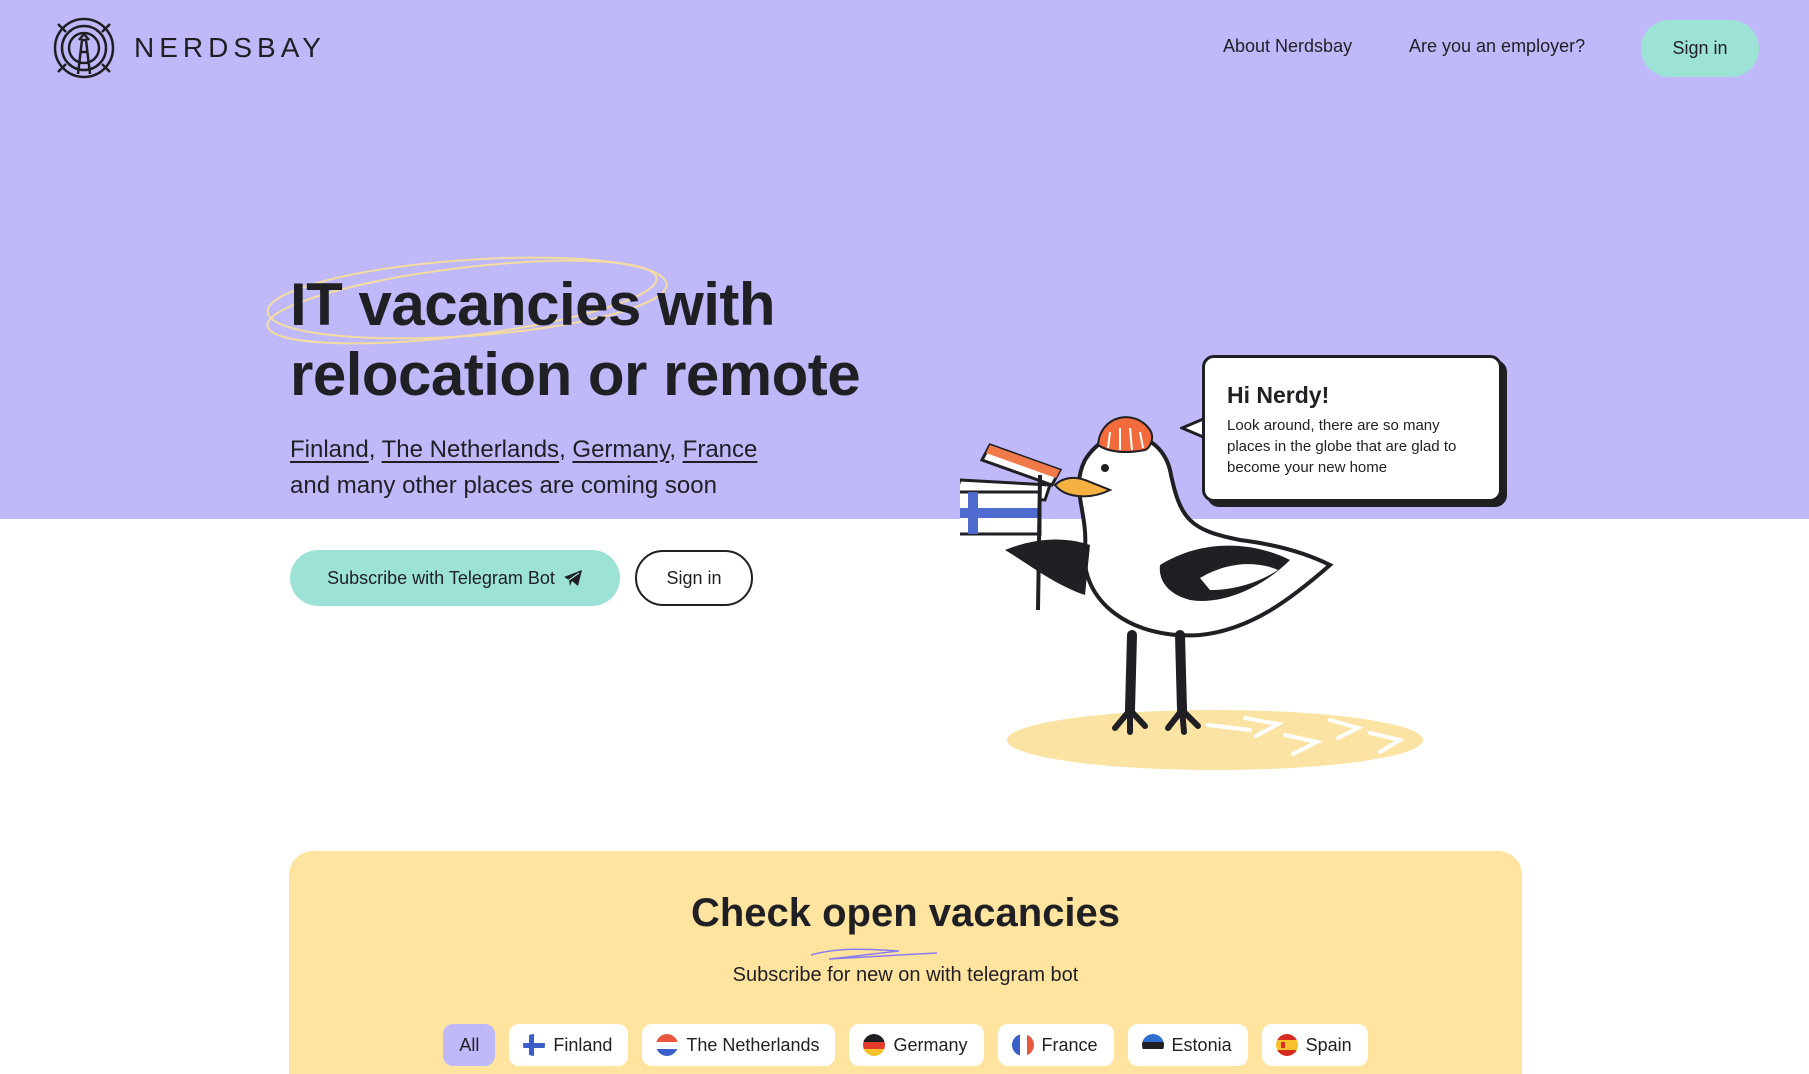 This screenshot has width=1809, height=1074. What do you see at coordinates (470, 449) in the screenshot?
I see `country-link-netherlands: The Netherlands` at bounding box center [470, 449].